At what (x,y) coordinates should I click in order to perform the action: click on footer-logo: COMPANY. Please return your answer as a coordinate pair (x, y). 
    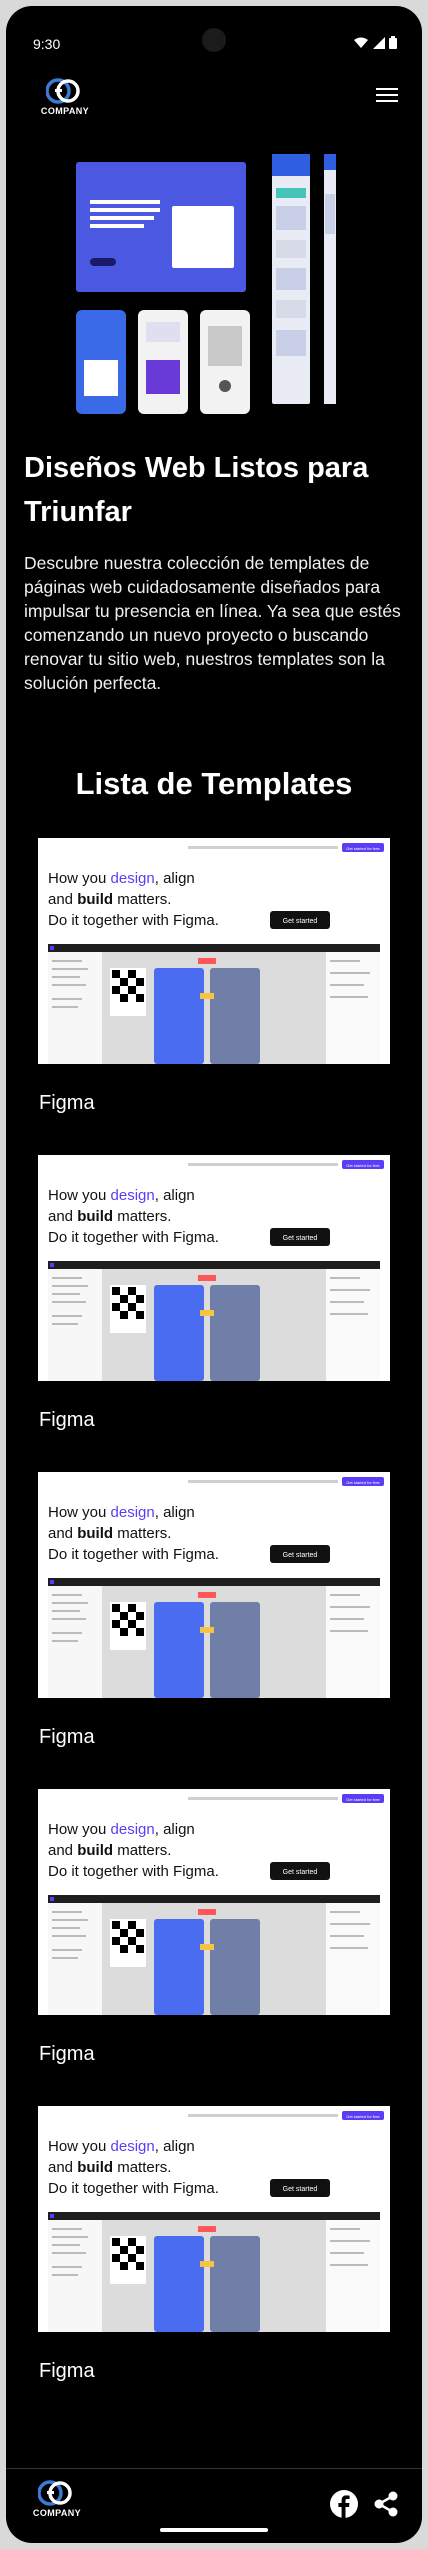
    Looking at the image, I should click on (57, 2500).